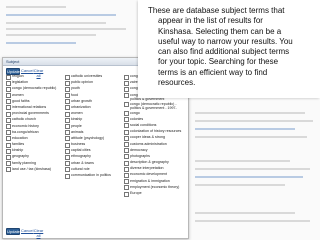  Describe the element at coordinates (25, 125) in the screenshot. I see `subject-label: economic history` at that location.